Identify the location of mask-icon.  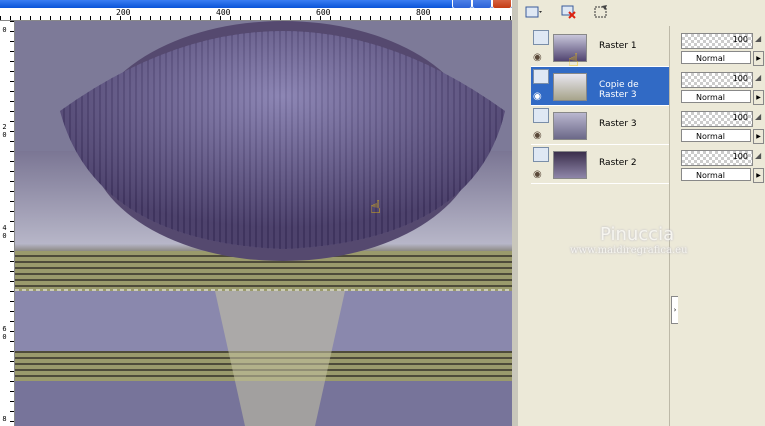
(600, 11).